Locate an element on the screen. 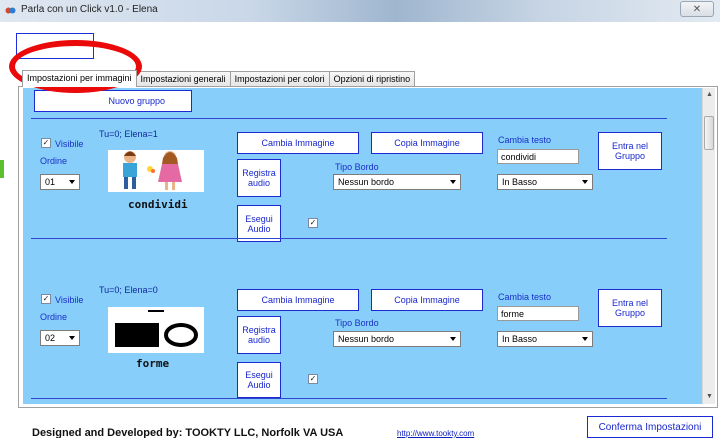  close-button: ✕ is located at coordinates (697, 9).